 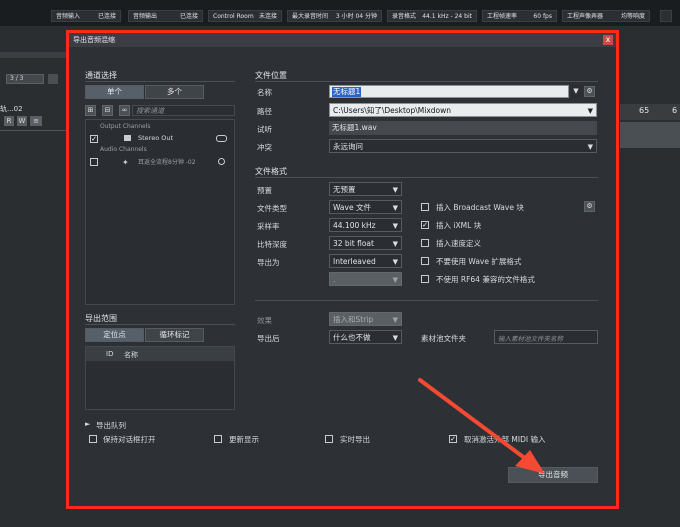 I want to click on arrow-shaft, so click(x=475, y=421).